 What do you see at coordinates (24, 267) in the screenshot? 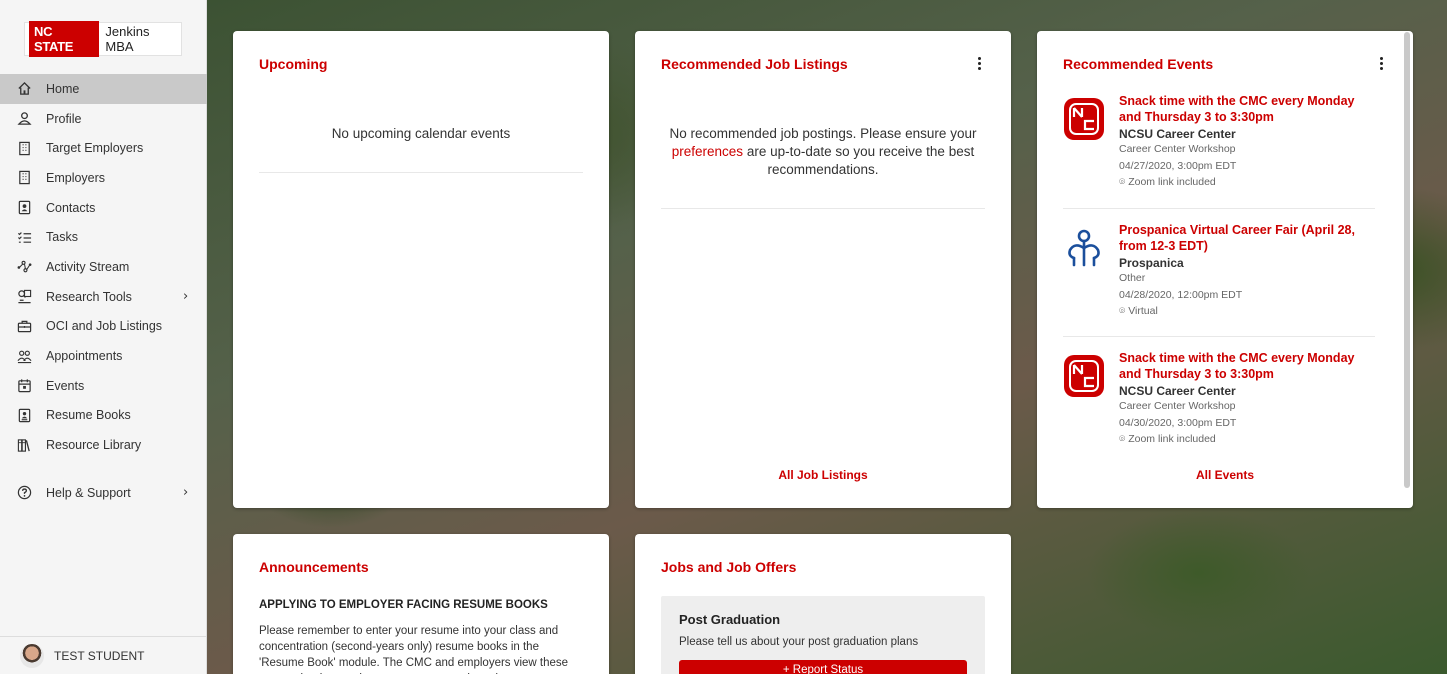
I see `network-icon` at bounding box center [24, 267].